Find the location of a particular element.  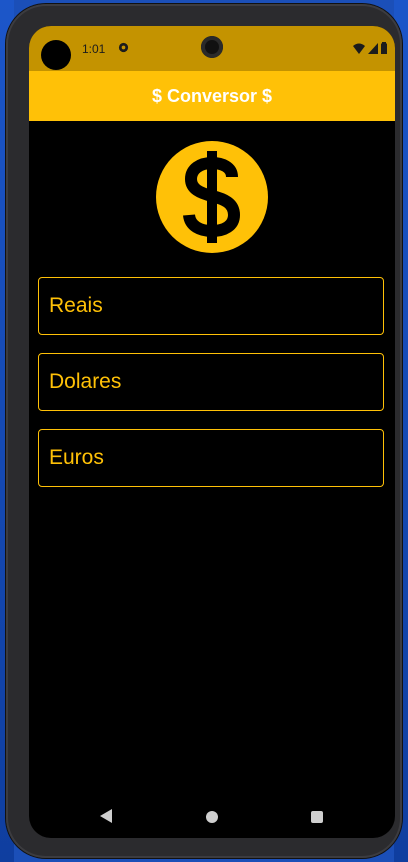

dollar-icon is located at coordinates (212, 197).